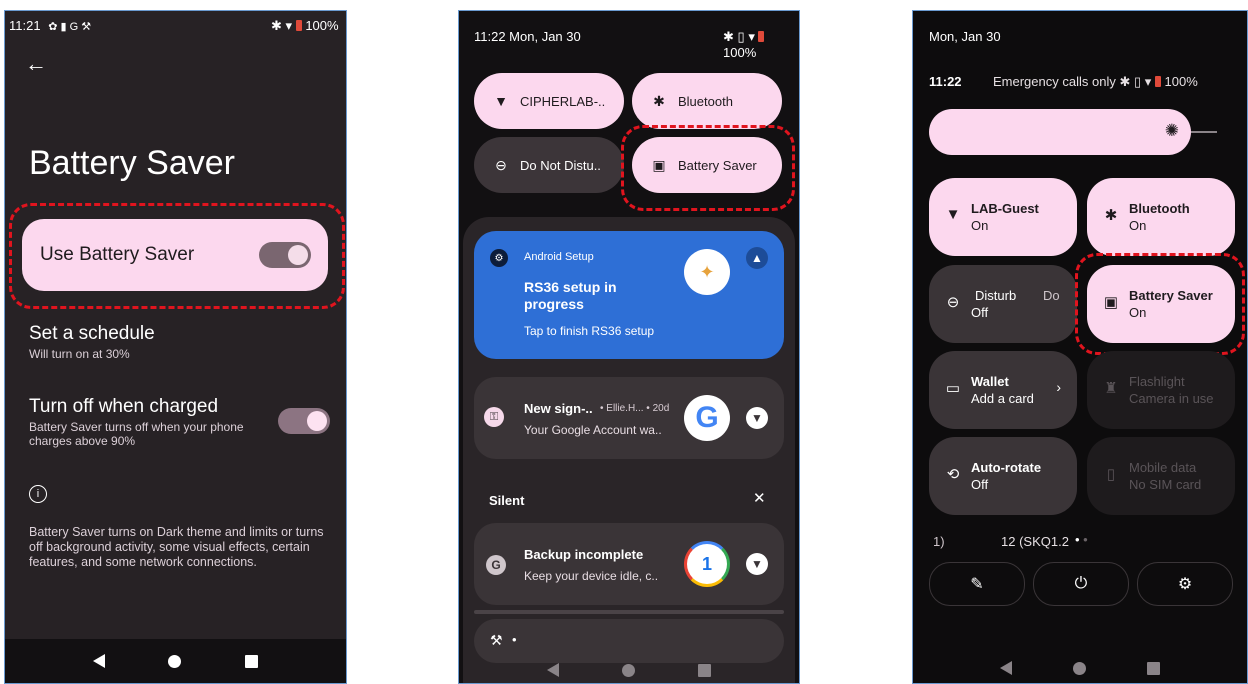 This screenshot has height=684, width=1248. I want to click on silent-section-header: Silent, so click(507, 500).